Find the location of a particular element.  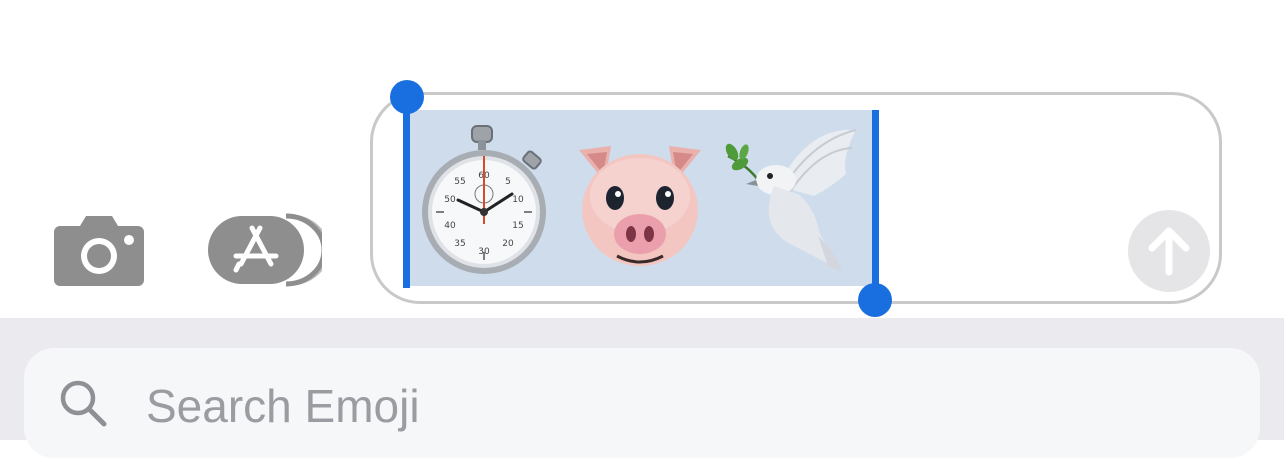

svg-text: 20 is located at coordinates (508, 244).